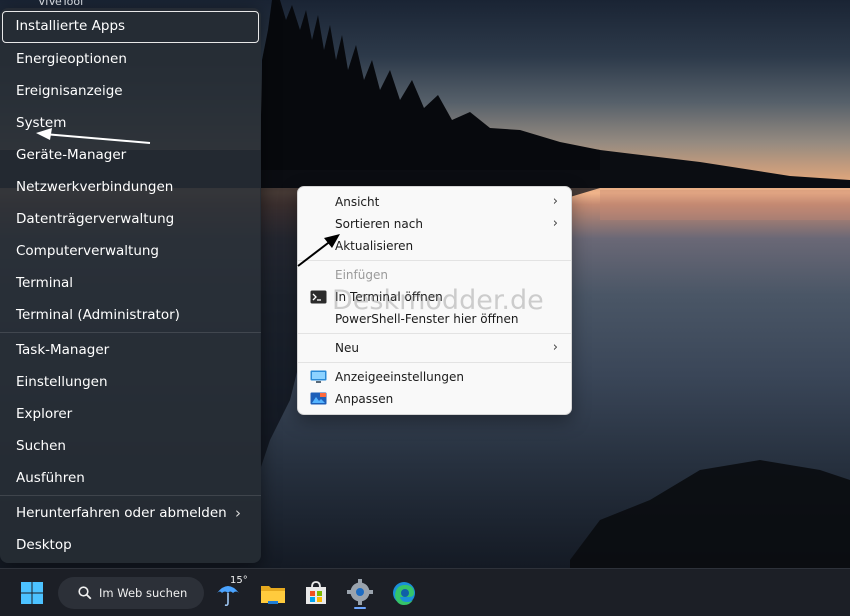 The image size is (850, 616). What do you see at coordinates (69, 91) in the screenshot?
I see `winx-item-label: Ereignisanzeige` at bounding box center [69, 91].